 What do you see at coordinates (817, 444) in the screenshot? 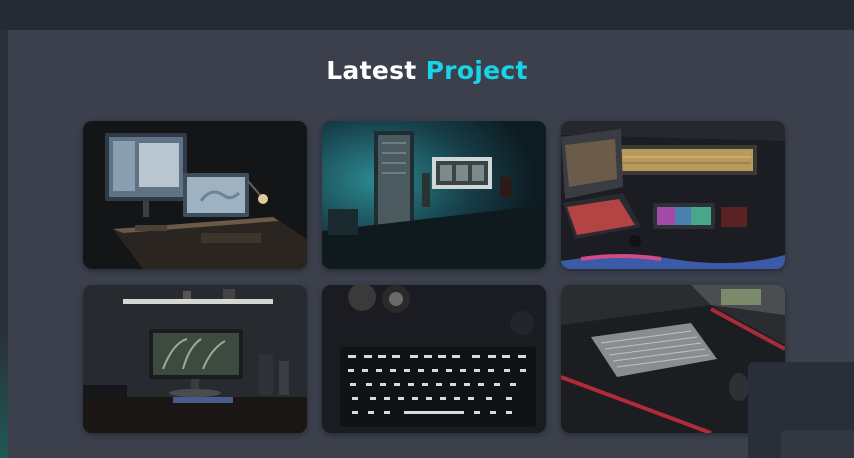
I see `floating-panel-inner` at bounding box center [817, 444].